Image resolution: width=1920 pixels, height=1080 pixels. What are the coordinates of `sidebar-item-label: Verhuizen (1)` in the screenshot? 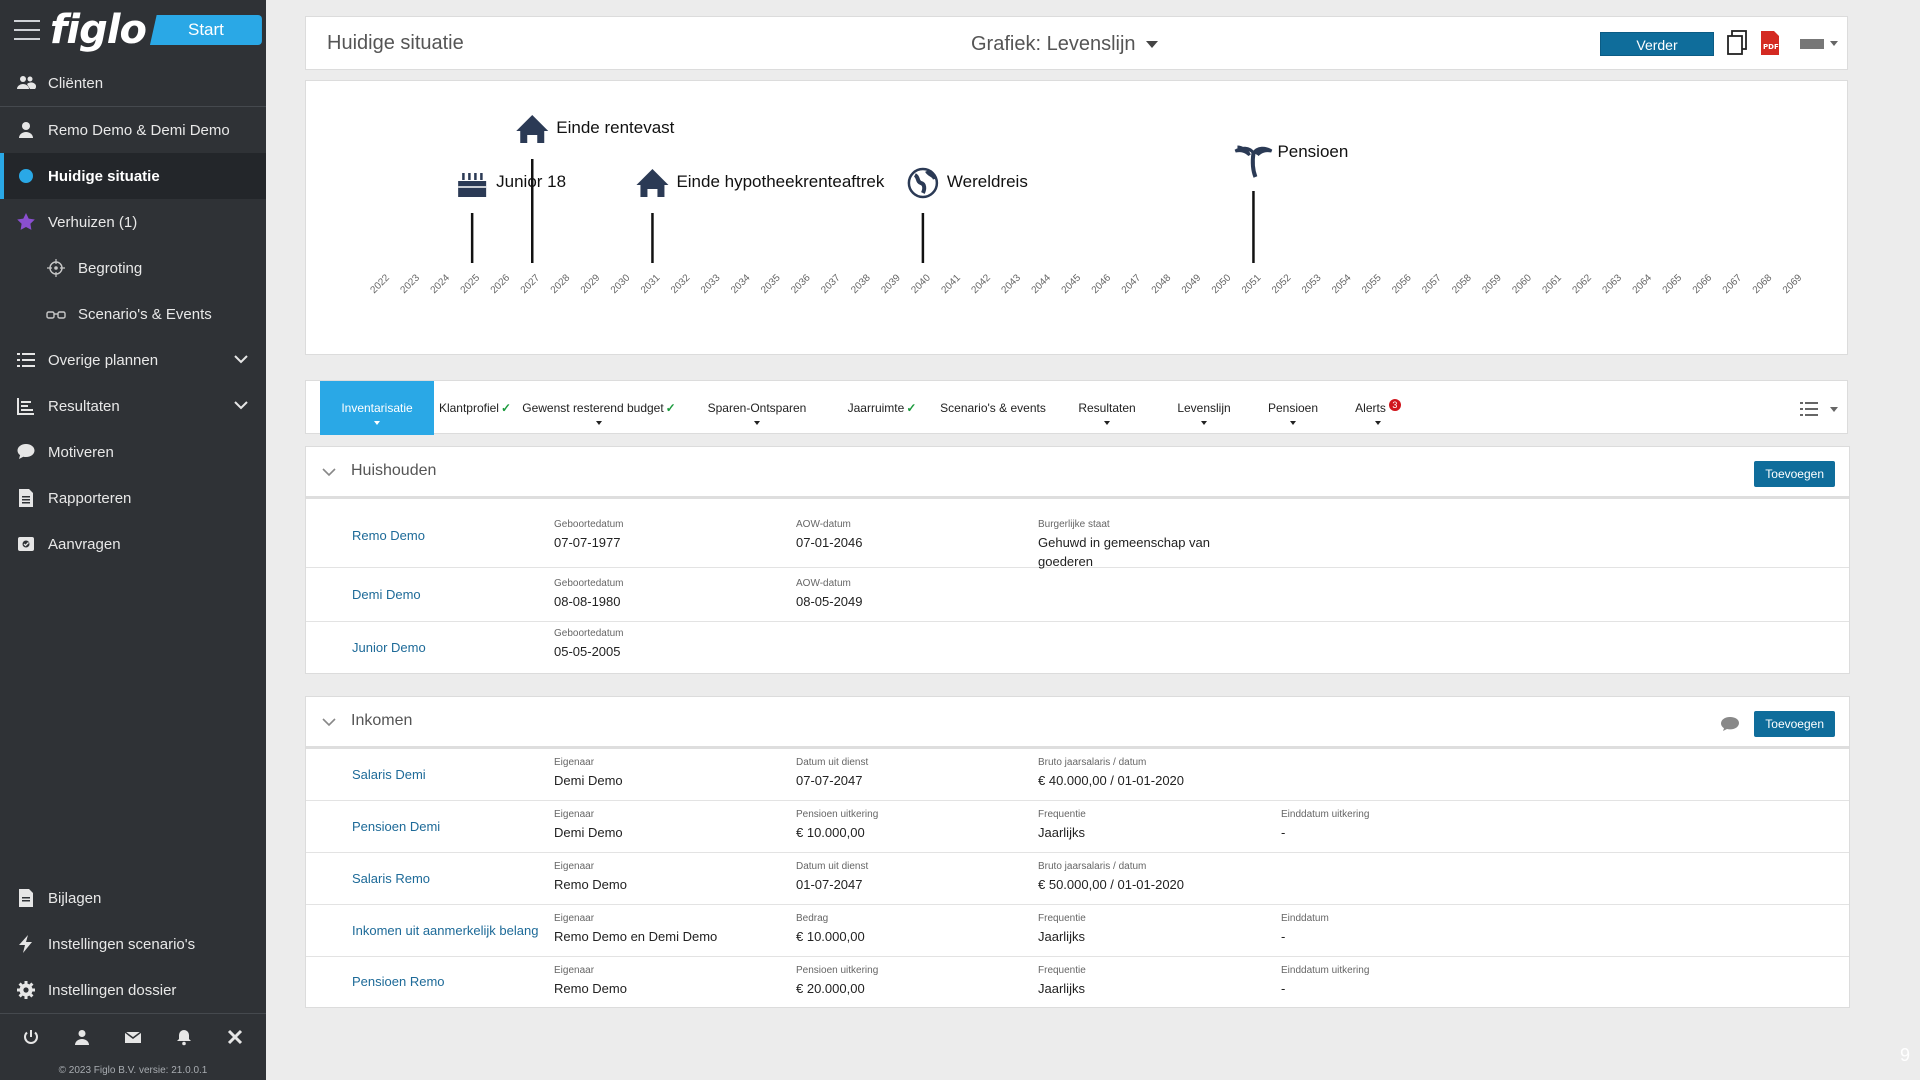 It's located at (93, 222).